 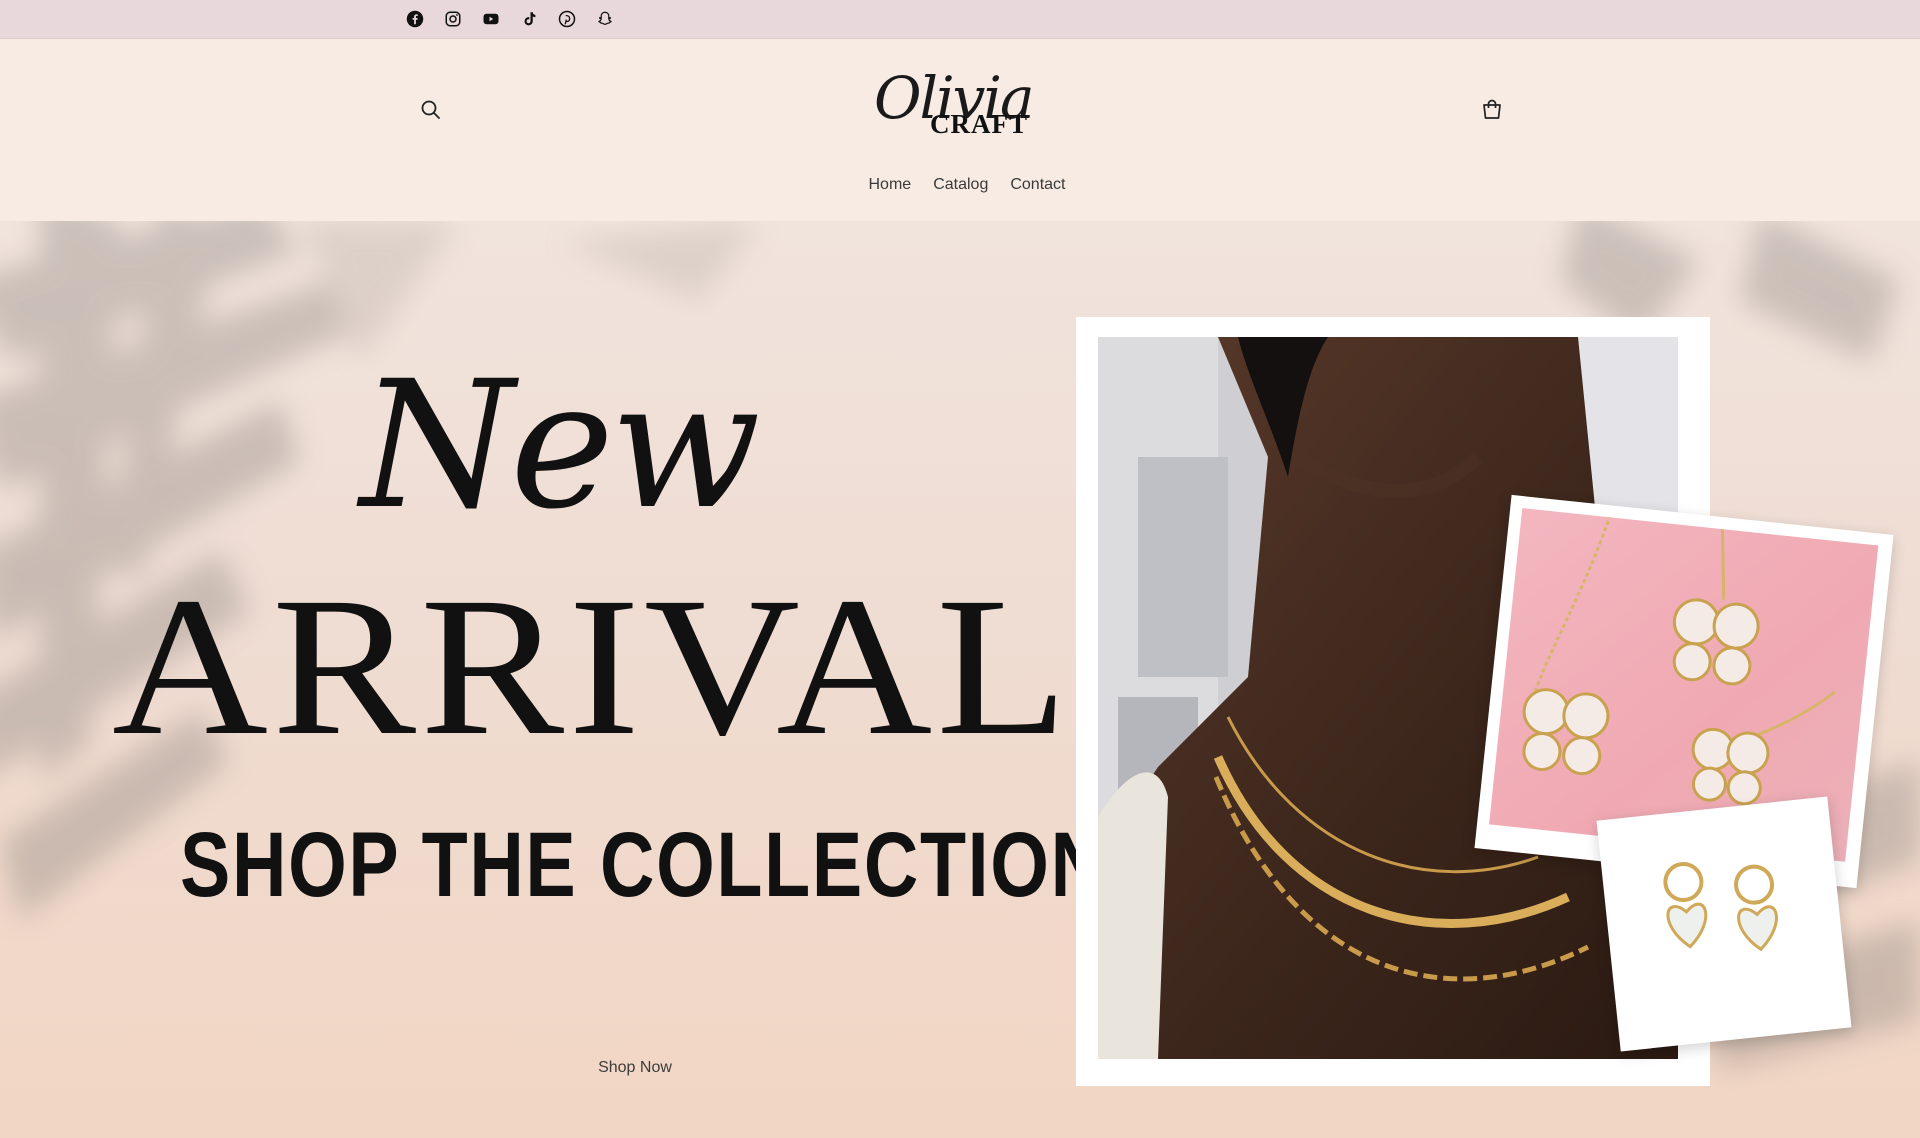 I want to click on nav-item-home: Home, so click(x=890, y=185).